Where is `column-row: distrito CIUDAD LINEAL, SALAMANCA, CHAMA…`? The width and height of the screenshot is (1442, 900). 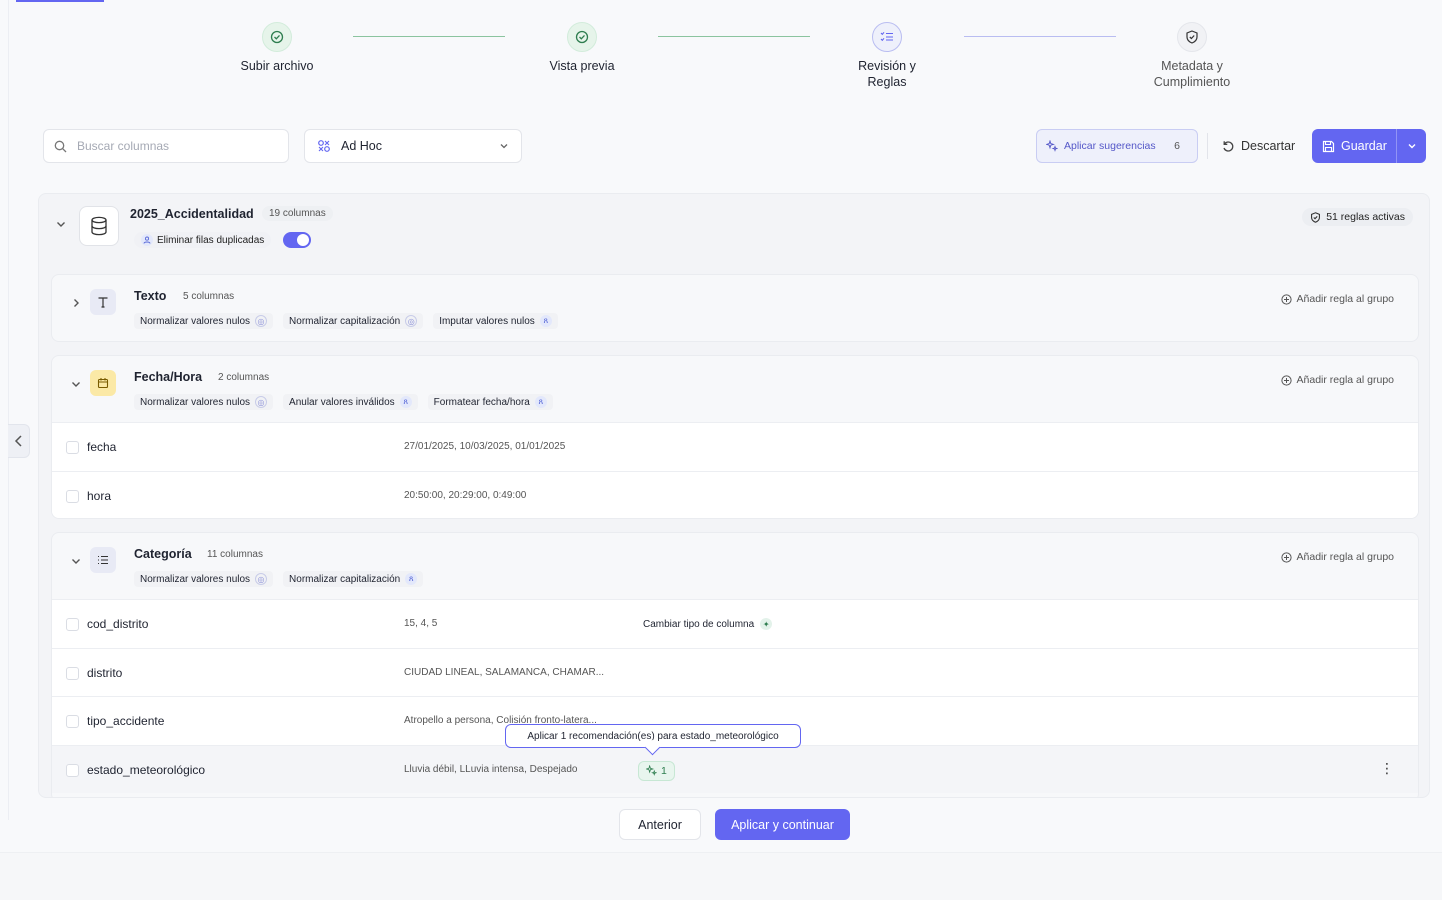
column-row: distrito CIUDAD LINEAL, SALAMANCA, CHAMA… is located at coordinates (735, 671).